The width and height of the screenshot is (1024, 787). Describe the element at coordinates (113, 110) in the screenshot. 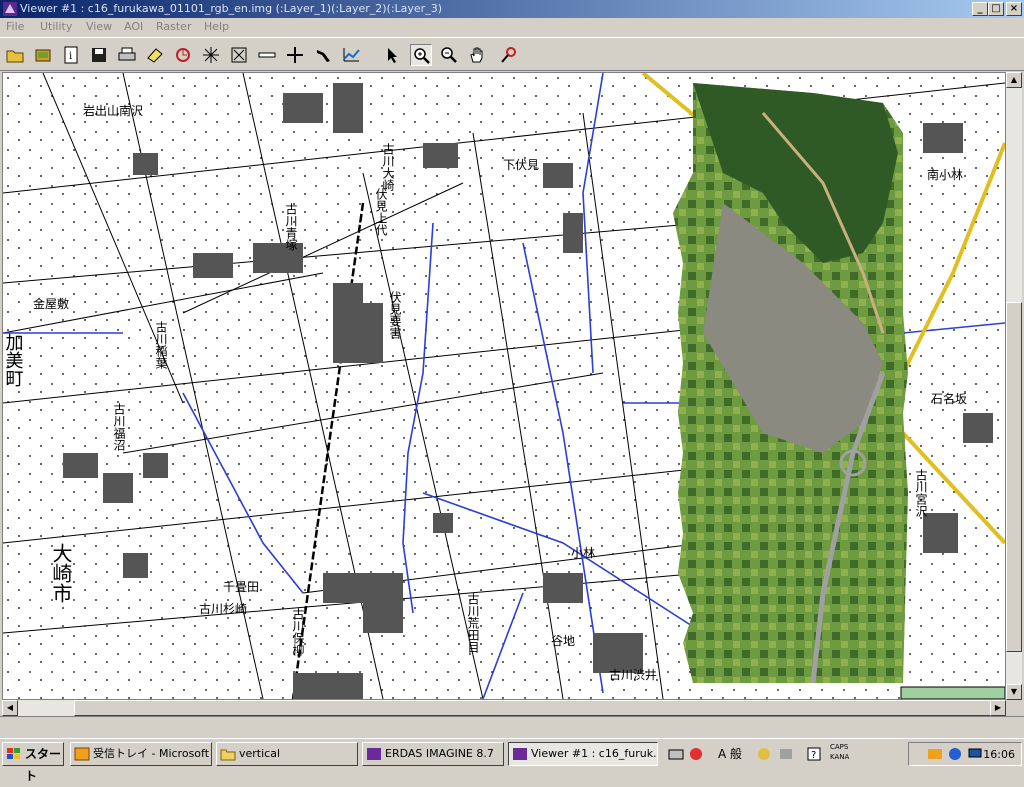

I see `map-label: 岩出山南沢` at that location.